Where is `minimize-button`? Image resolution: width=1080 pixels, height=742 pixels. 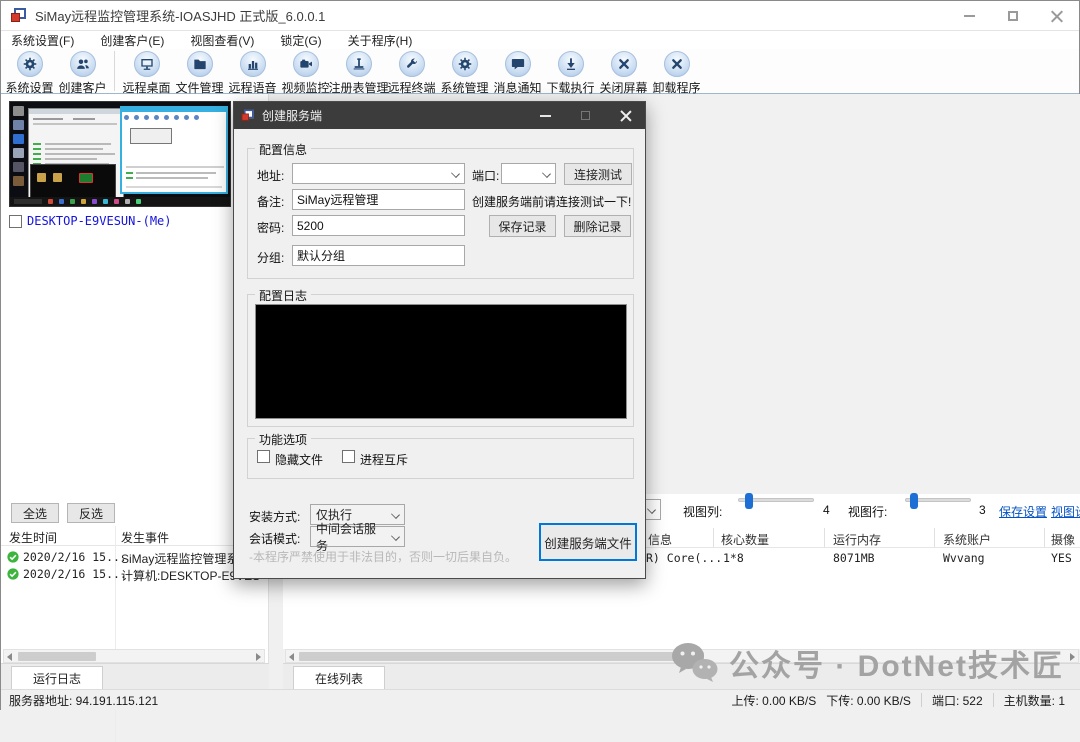 minimize-button is located at coordinates (969, 16).